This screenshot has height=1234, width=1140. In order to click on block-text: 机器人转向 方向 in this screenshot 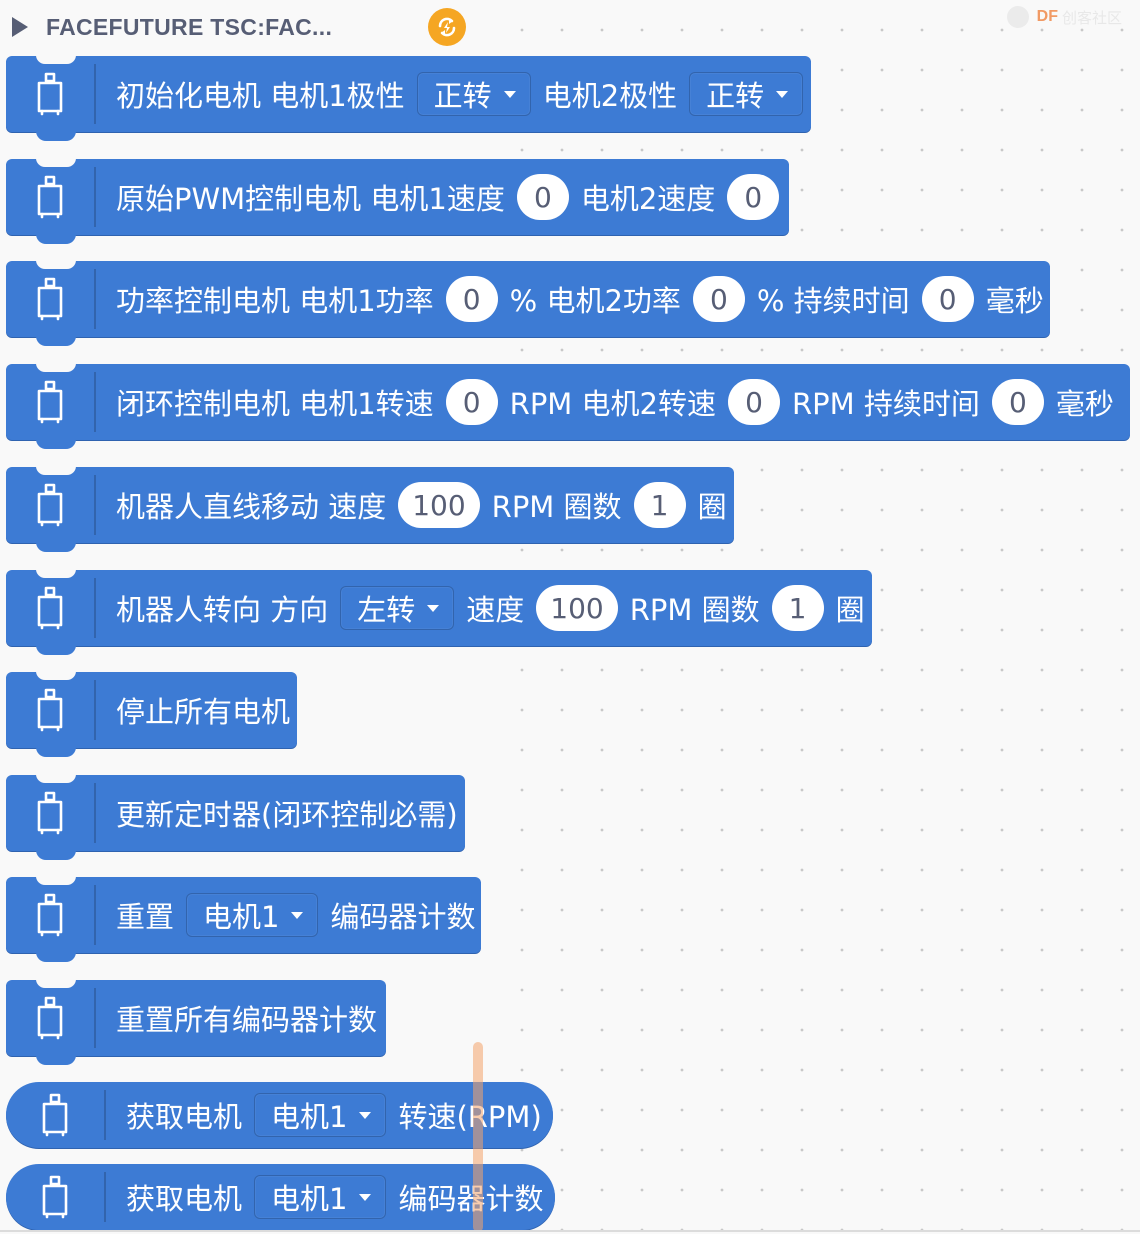, I will do `click(222, 610)`.